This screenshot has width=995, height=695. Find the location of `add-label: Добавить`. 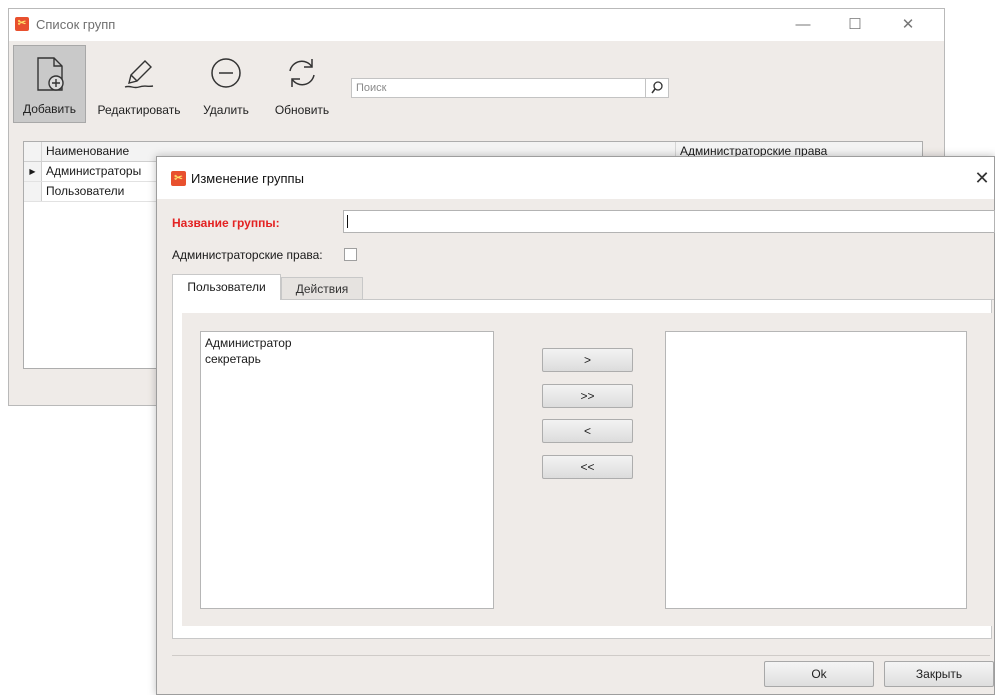

add-label: Добавить is located at coordinates (49, 109).